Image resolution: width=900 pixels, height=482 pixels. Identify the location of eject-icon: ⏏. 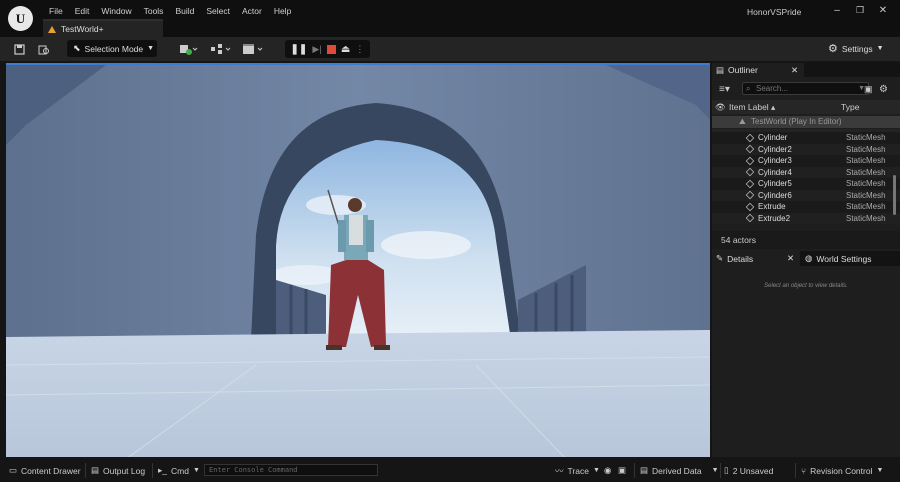
(345, 49).